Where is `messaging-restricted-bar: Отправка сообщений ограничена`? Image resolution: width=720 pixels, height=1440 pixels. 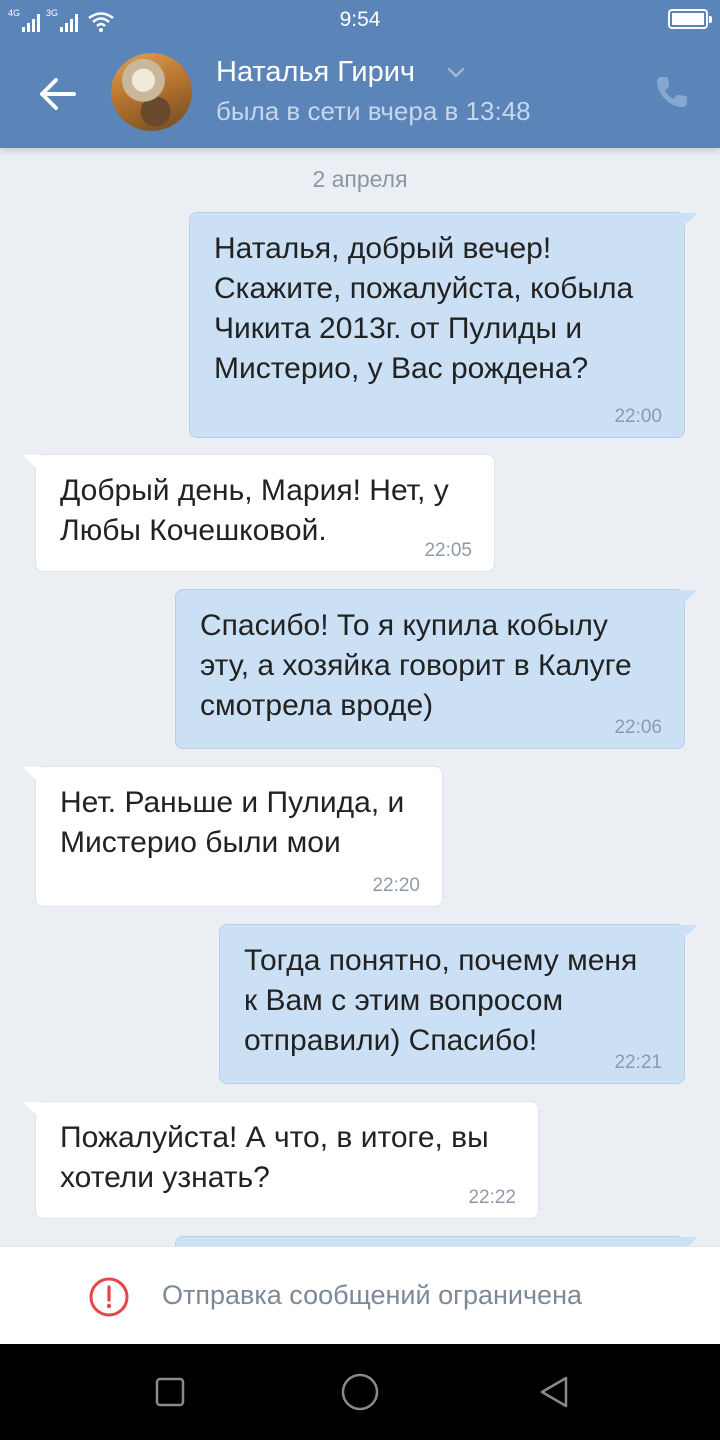
messaging-restricted-bar: Отправка сообщений ограничена is located at coordinates (360, 1295).